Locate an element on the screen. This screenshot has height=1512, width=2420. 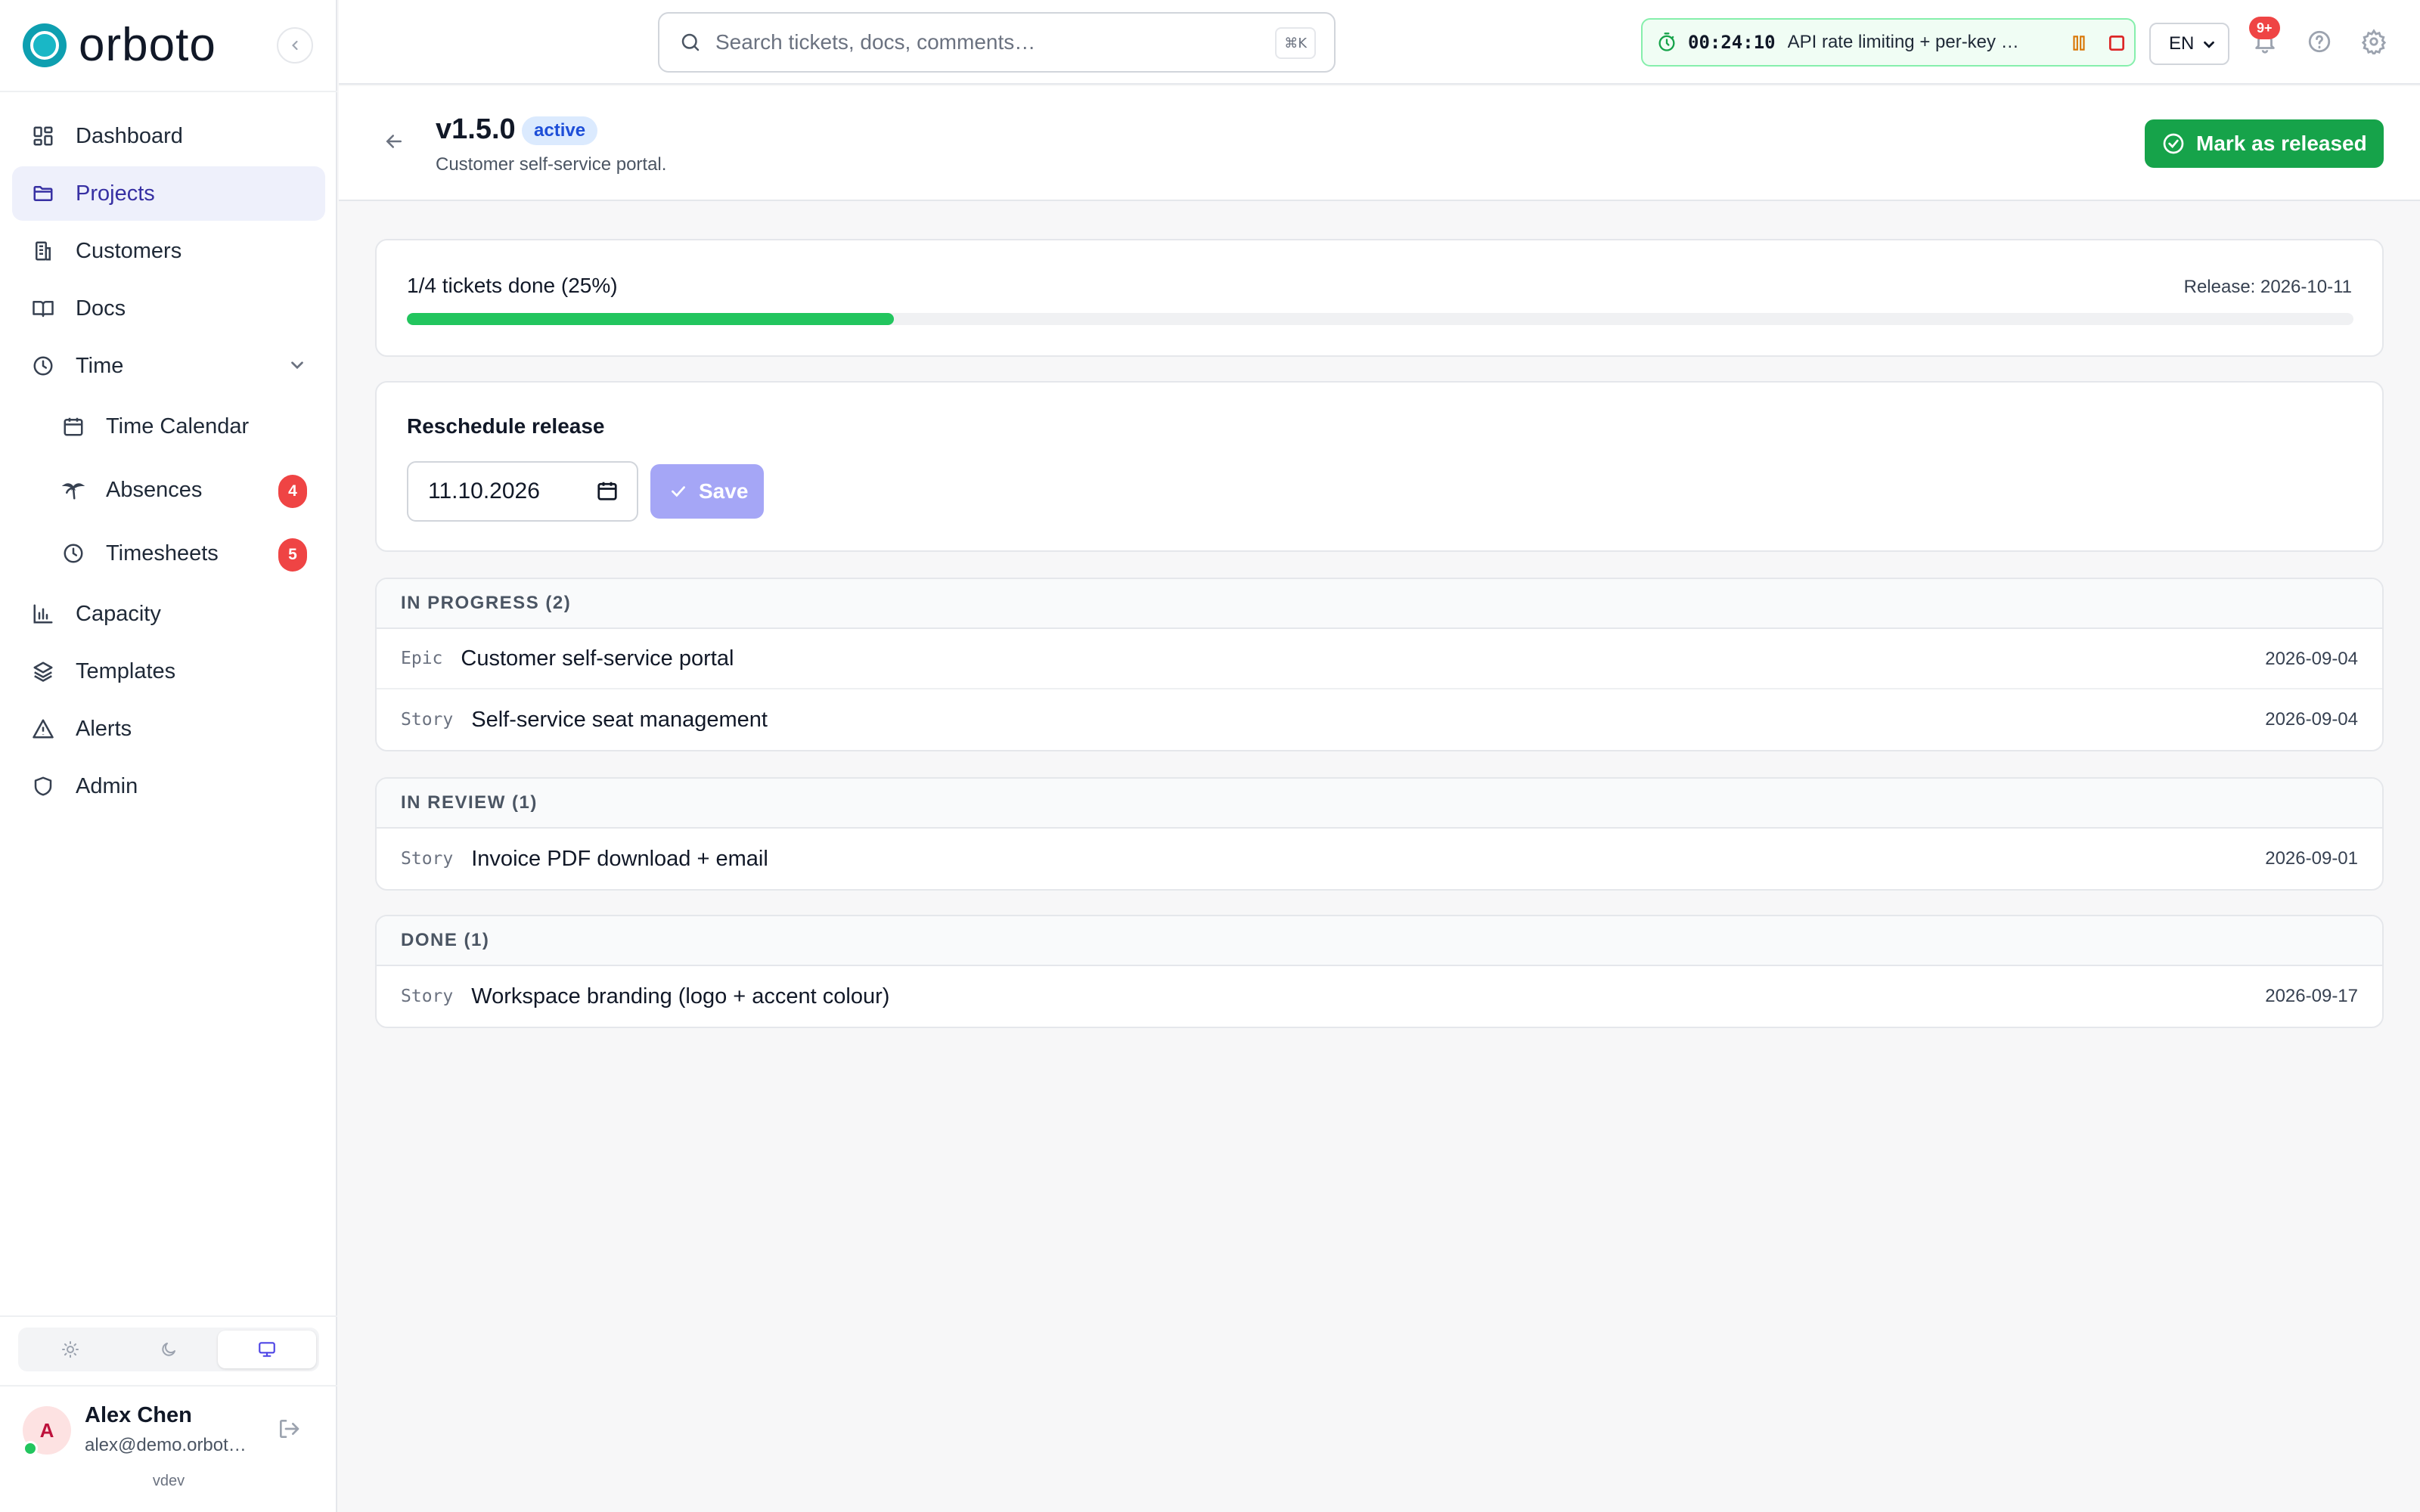
sidebar-item-capacity: Capacity is located at coordinates (168, 614).